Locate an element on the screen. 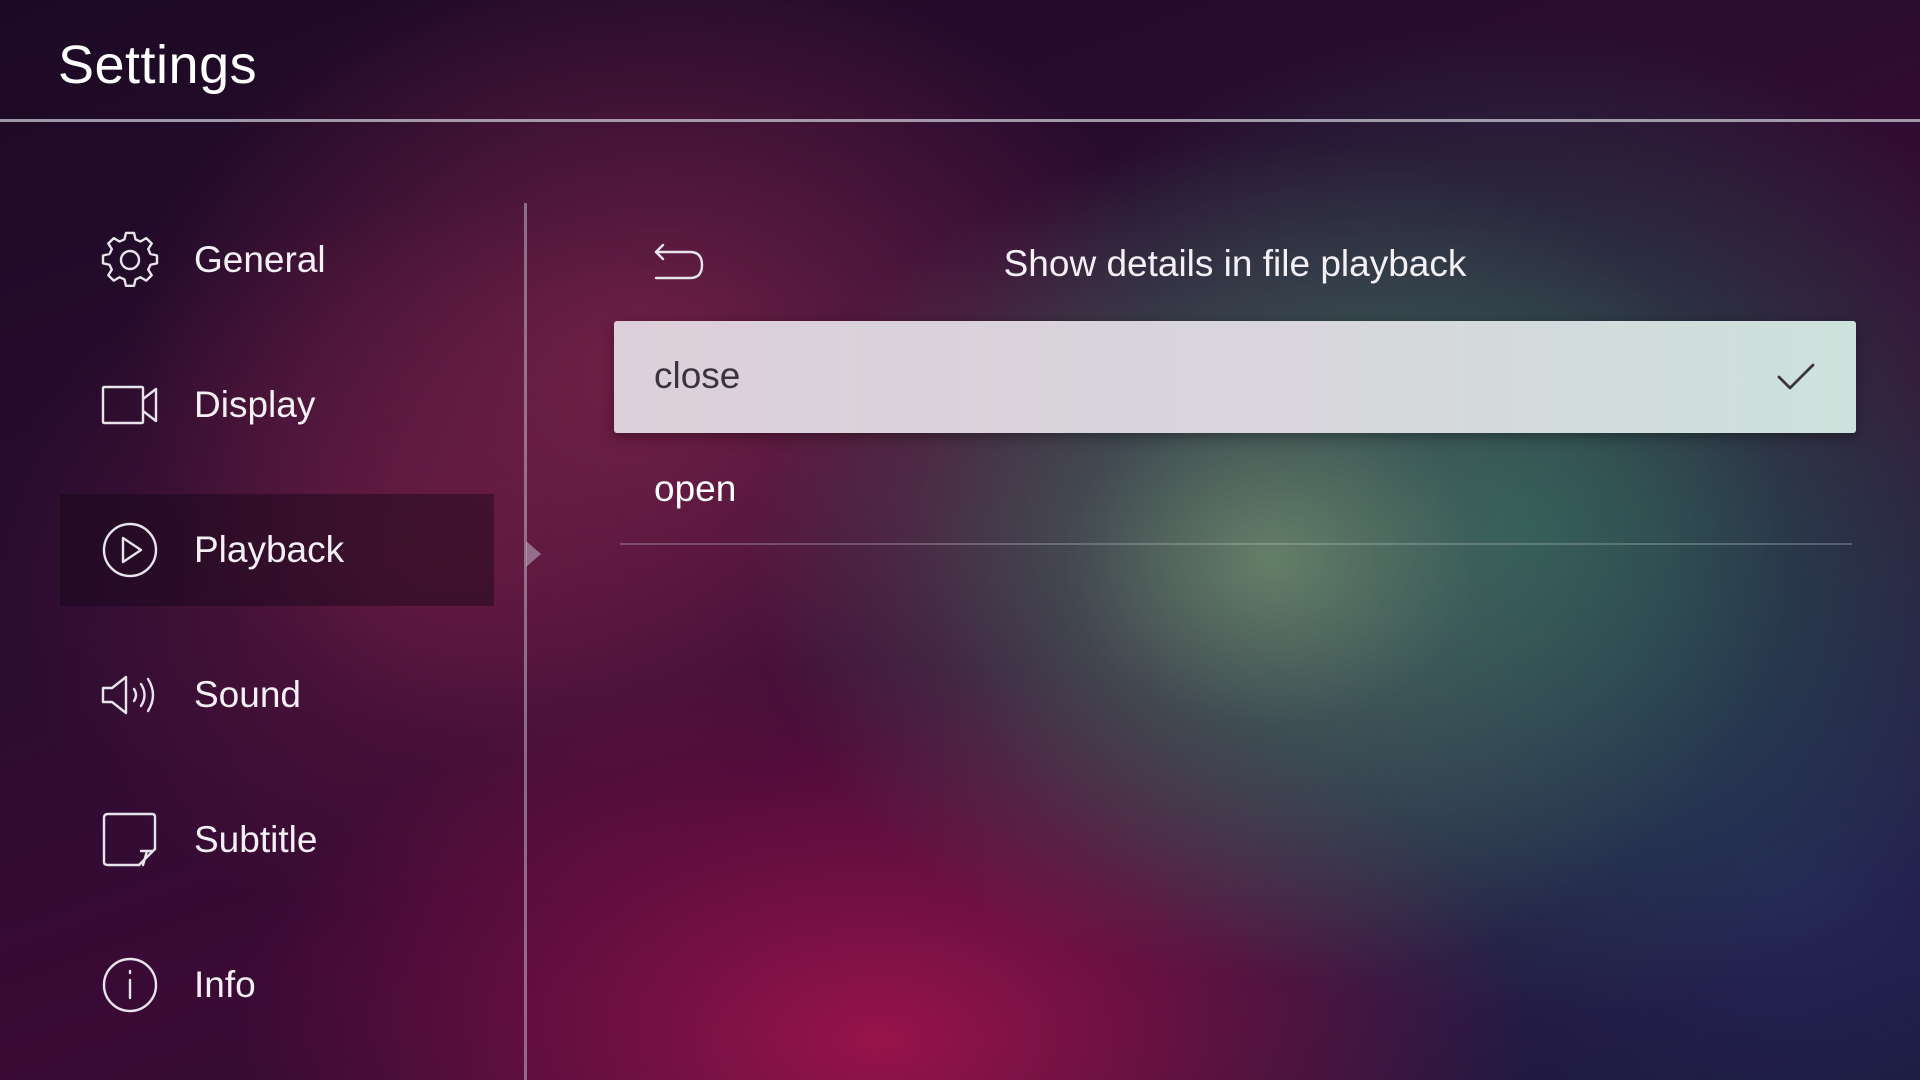 Image resolution: width=1920 pixels, height=1080 pixels. option-label: open is located at coordinates (695, 488).